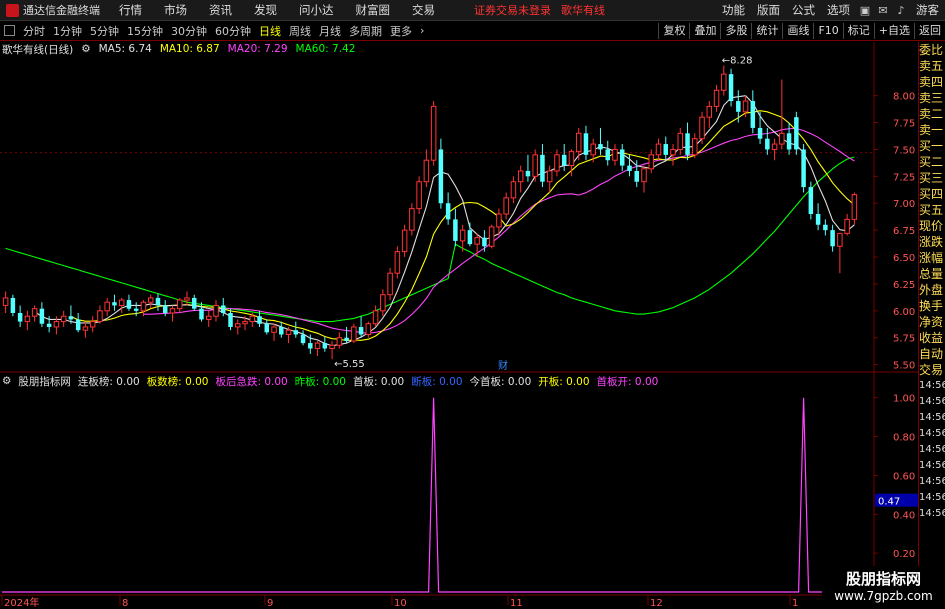 The height and width of the screenshot is (609, 945). I want to click on side-panel-field: 外盘, so click(932, 290).